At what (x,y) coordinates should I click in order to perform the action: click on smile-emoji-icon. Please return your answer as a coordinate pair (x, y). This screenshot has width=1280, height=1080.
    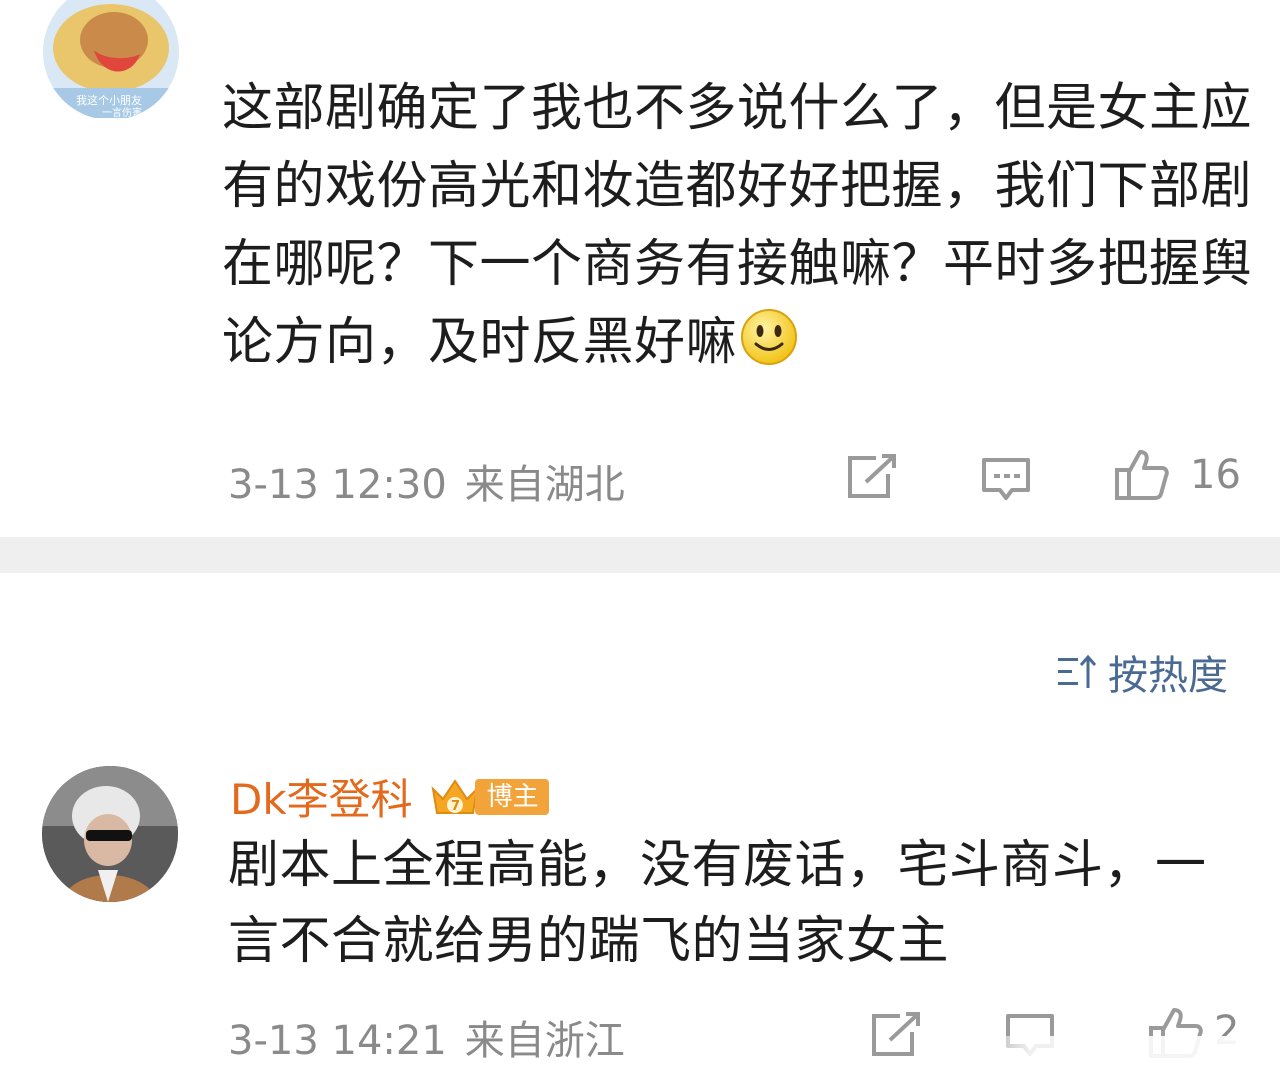
    Looking at the image, I should click on (769, 337).